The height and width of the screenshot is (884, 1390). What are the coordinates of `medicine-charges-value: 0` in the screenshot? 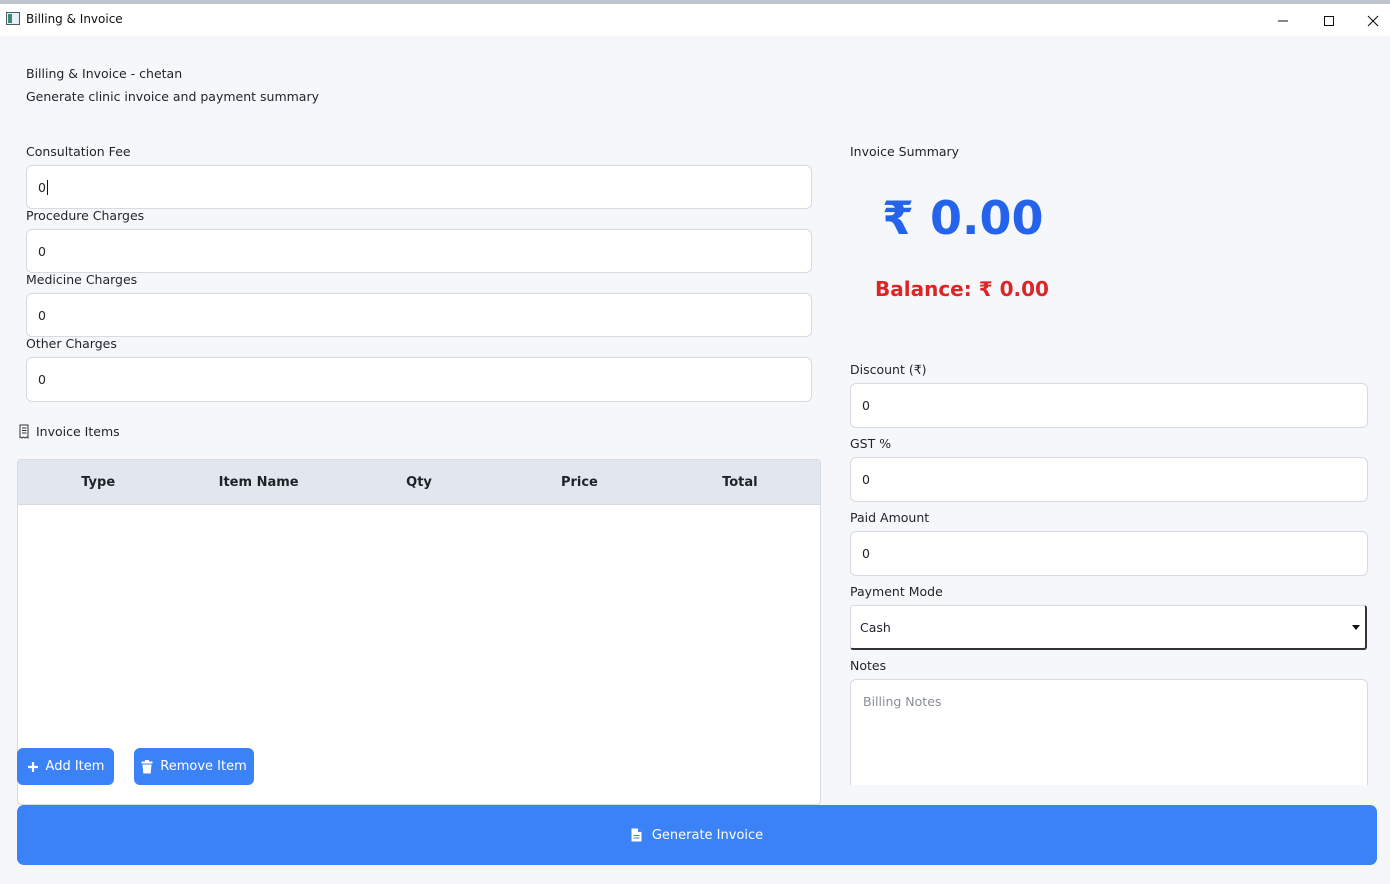 It's located at (42, 315).